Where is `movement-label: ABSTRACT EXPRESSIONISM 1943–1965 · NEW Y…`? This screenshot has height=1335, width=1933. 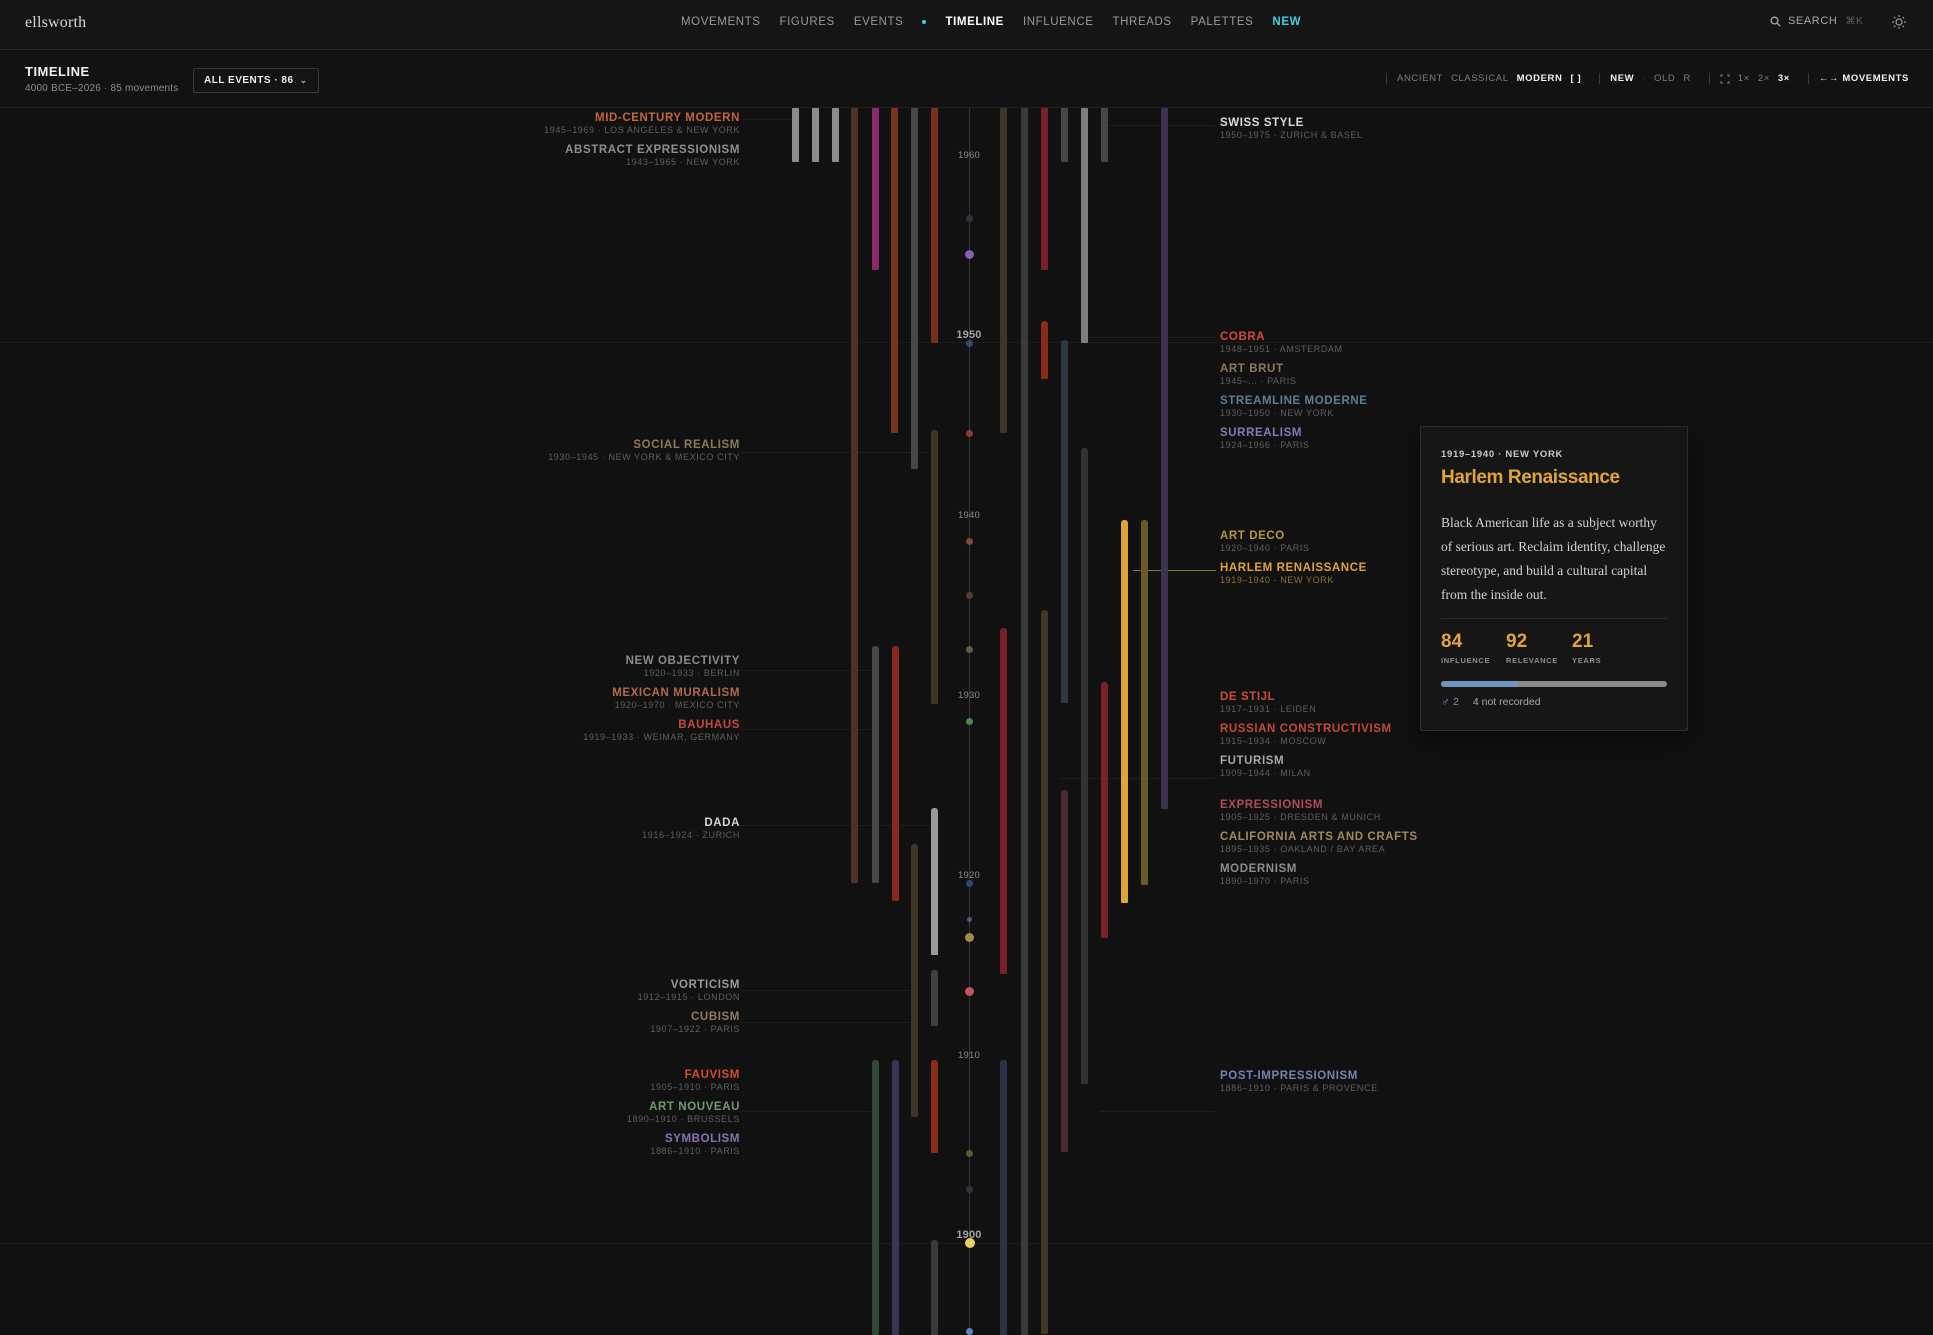 movement-label: ABSTRACT EXPRESSIONISM 1943–1965 · NEW Y… is located at coordinates (652, 156).